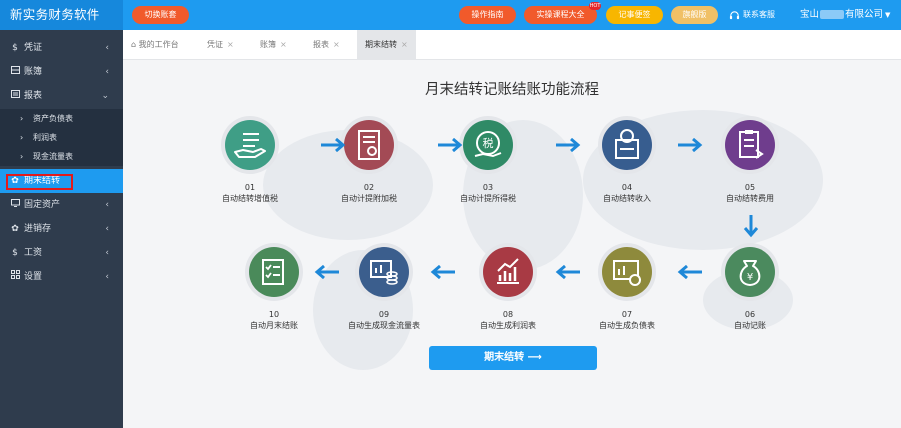  I want to click on sidebar-item-ledger: 账簿 ‹, so click(61, 72).